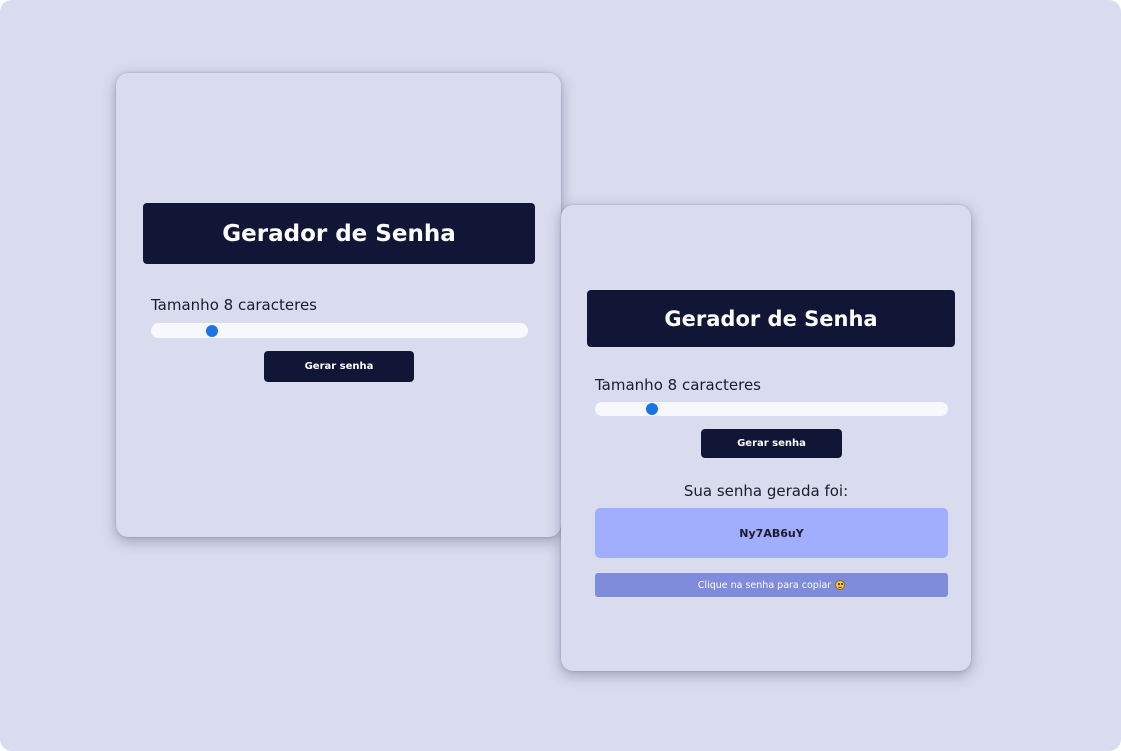 This screenshot has height=751, width=1121. What do you see at coordinates (840, 585) in the screenshot?
I see `smile-emoji-icon` at bounding box center [840, 585].